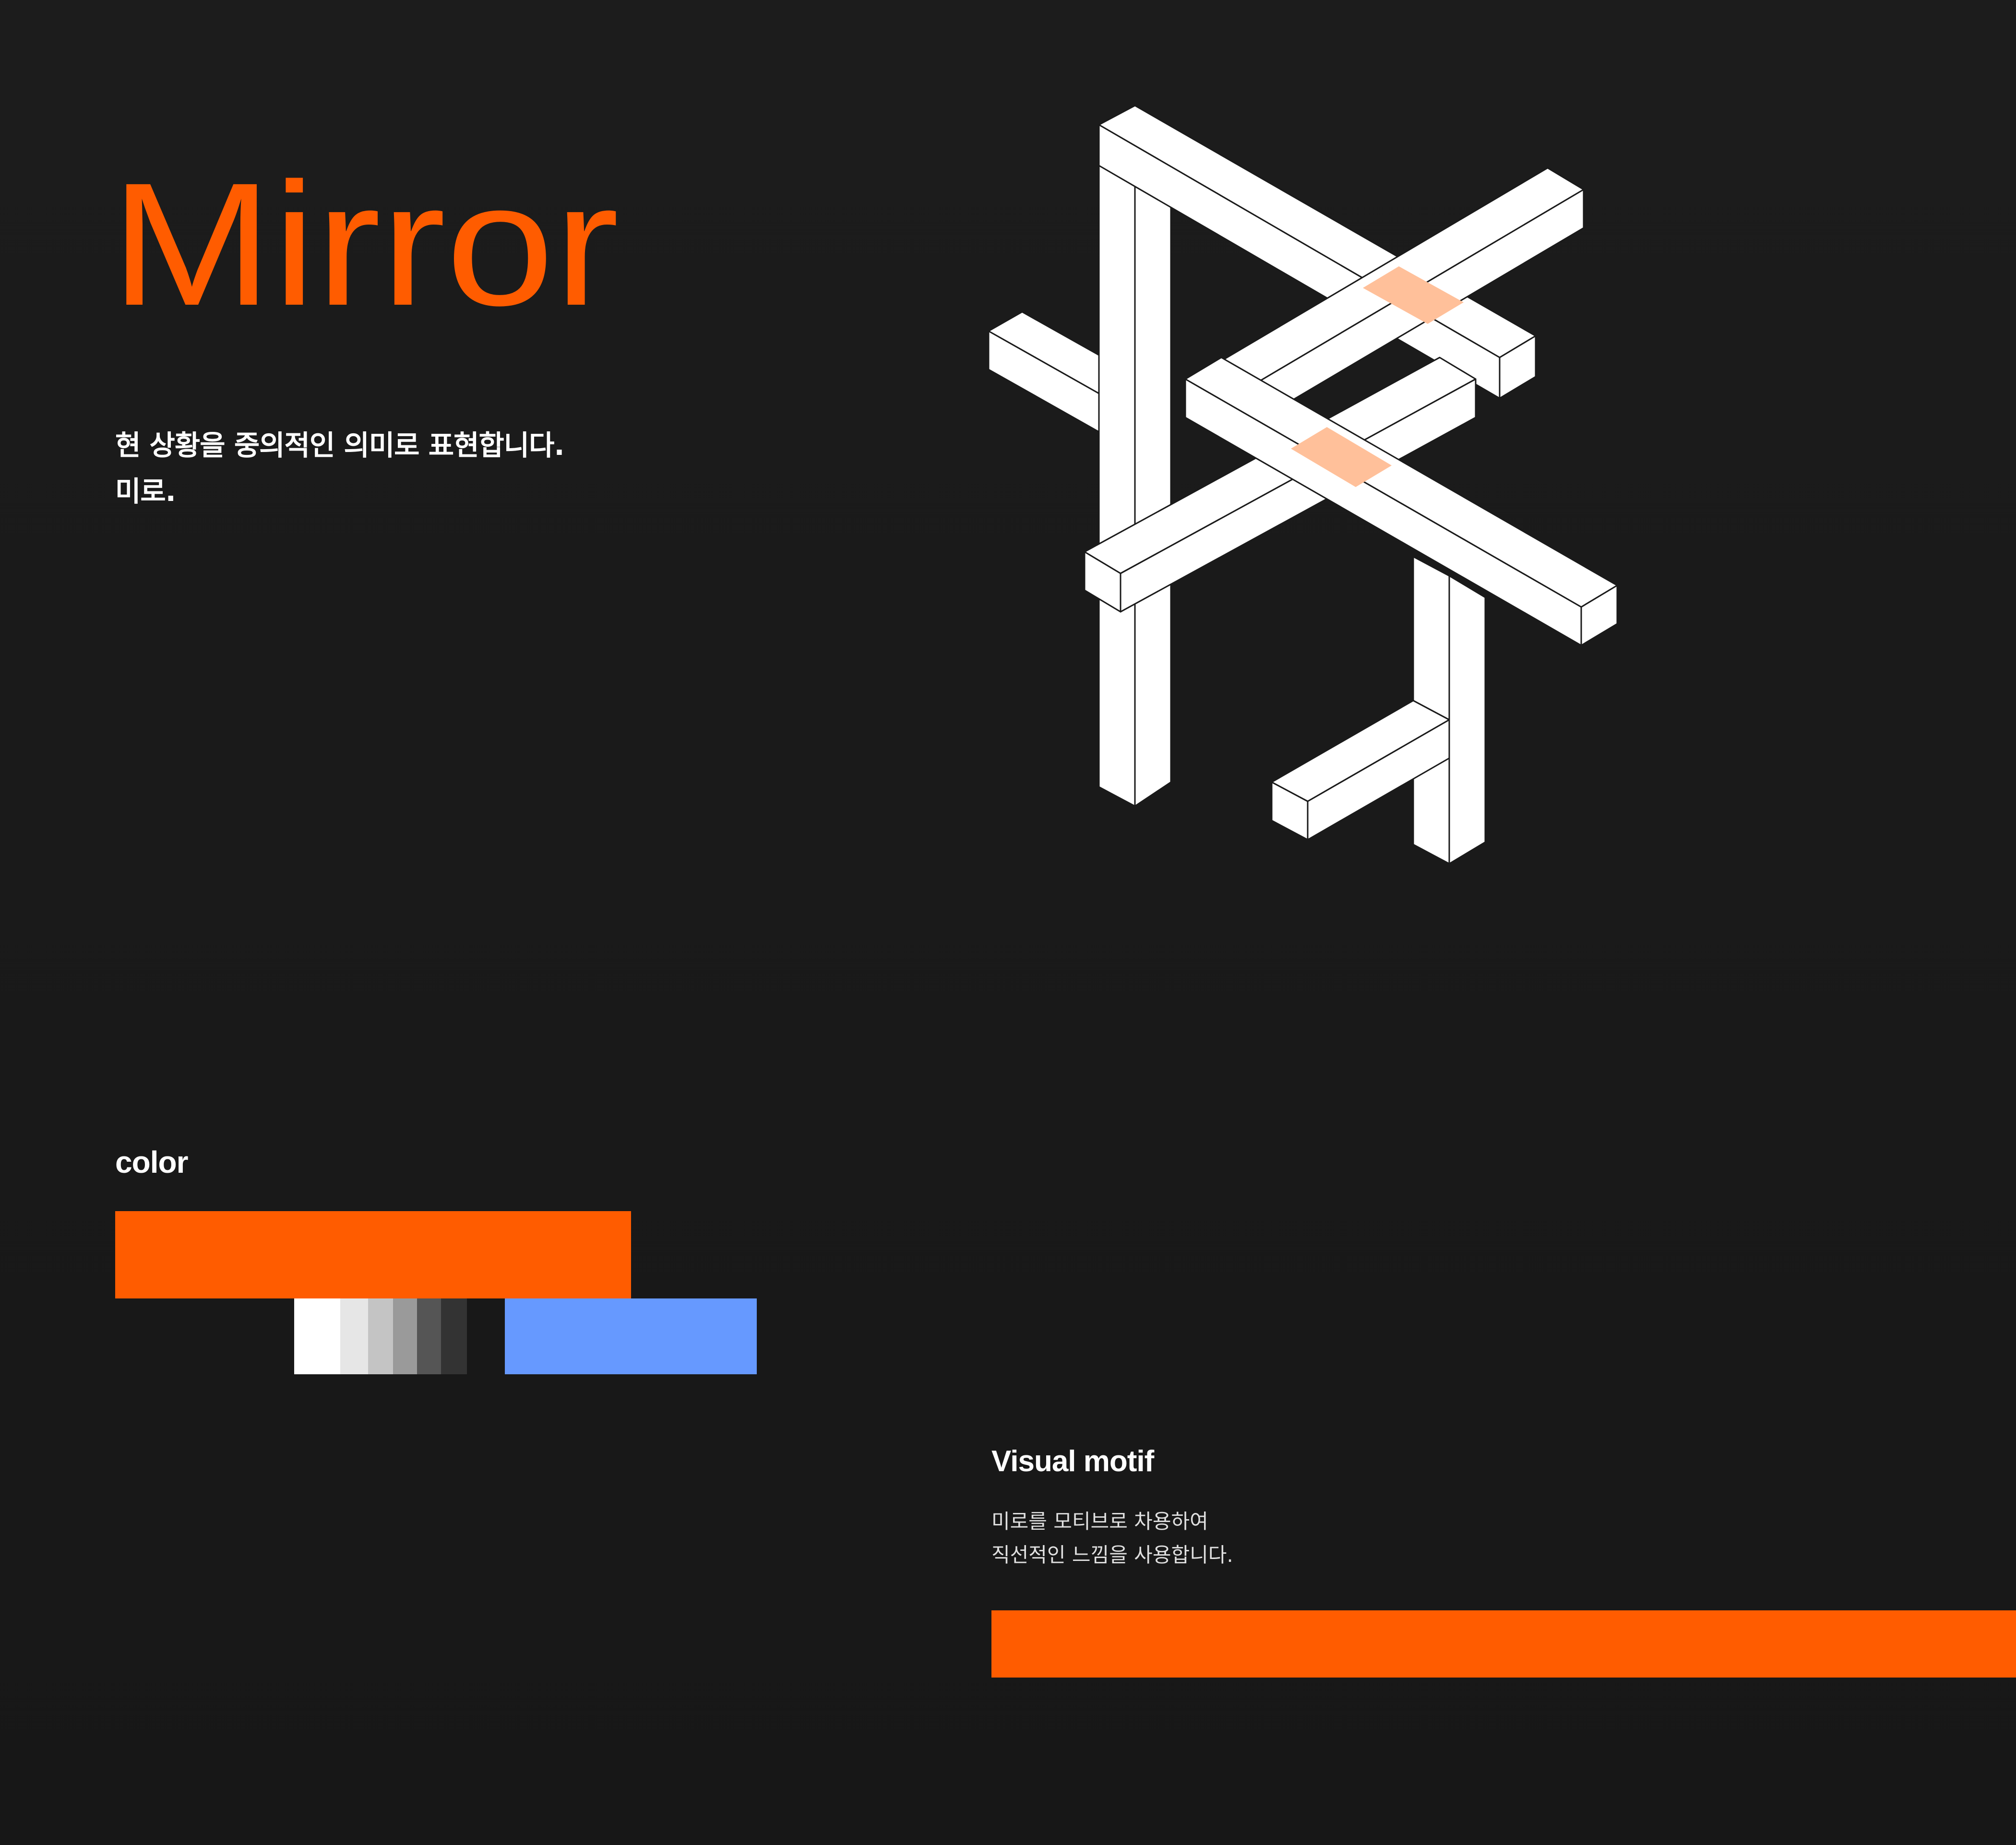  I want to click on maze-motif-illustration, so click(1315, 490).